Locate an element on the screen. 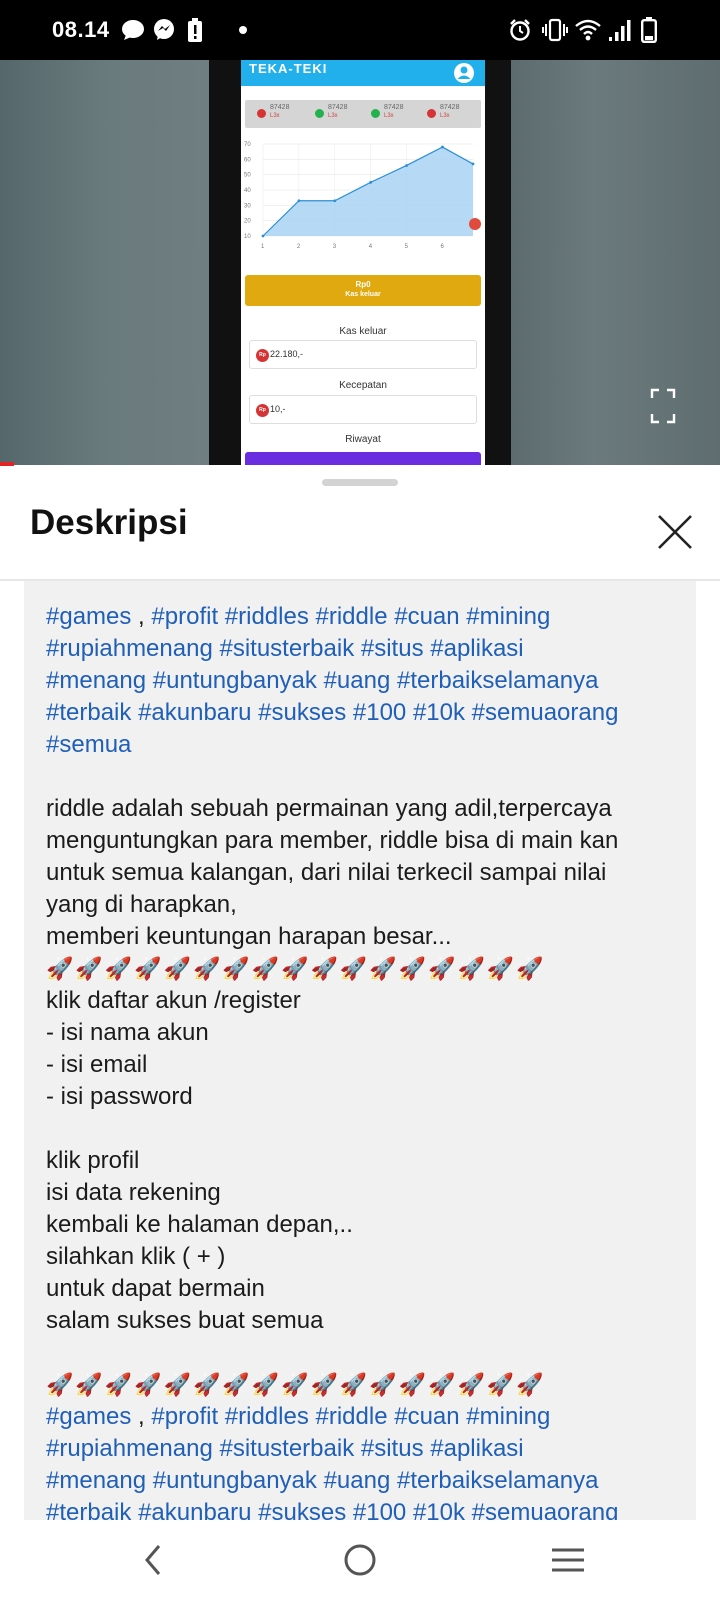 The height and width of the screenshot is (1600, 720). hashtag-link: #semua is located at coordinates (88, 744).